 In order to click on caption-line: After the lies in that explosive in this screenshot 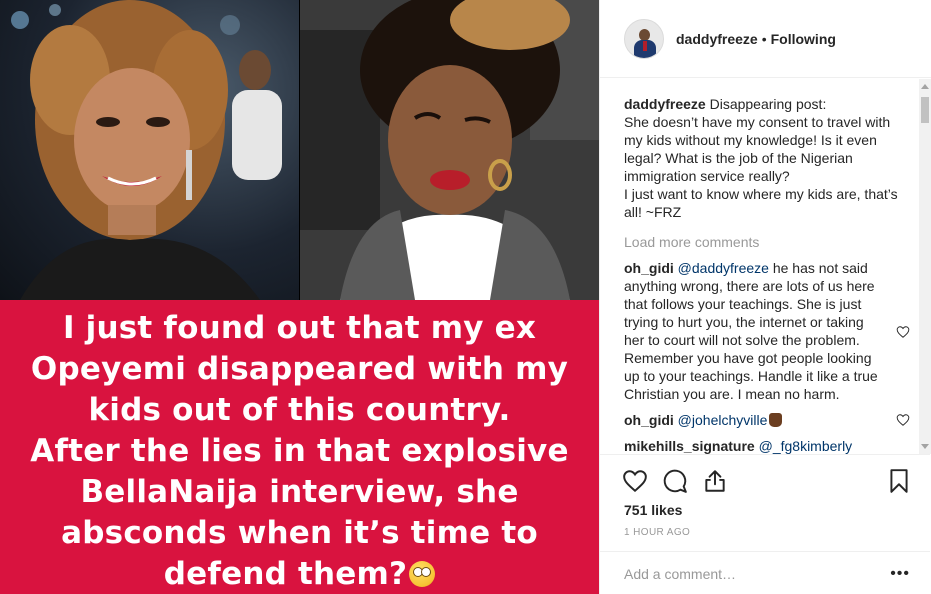, I will do `click(299, 451)`.